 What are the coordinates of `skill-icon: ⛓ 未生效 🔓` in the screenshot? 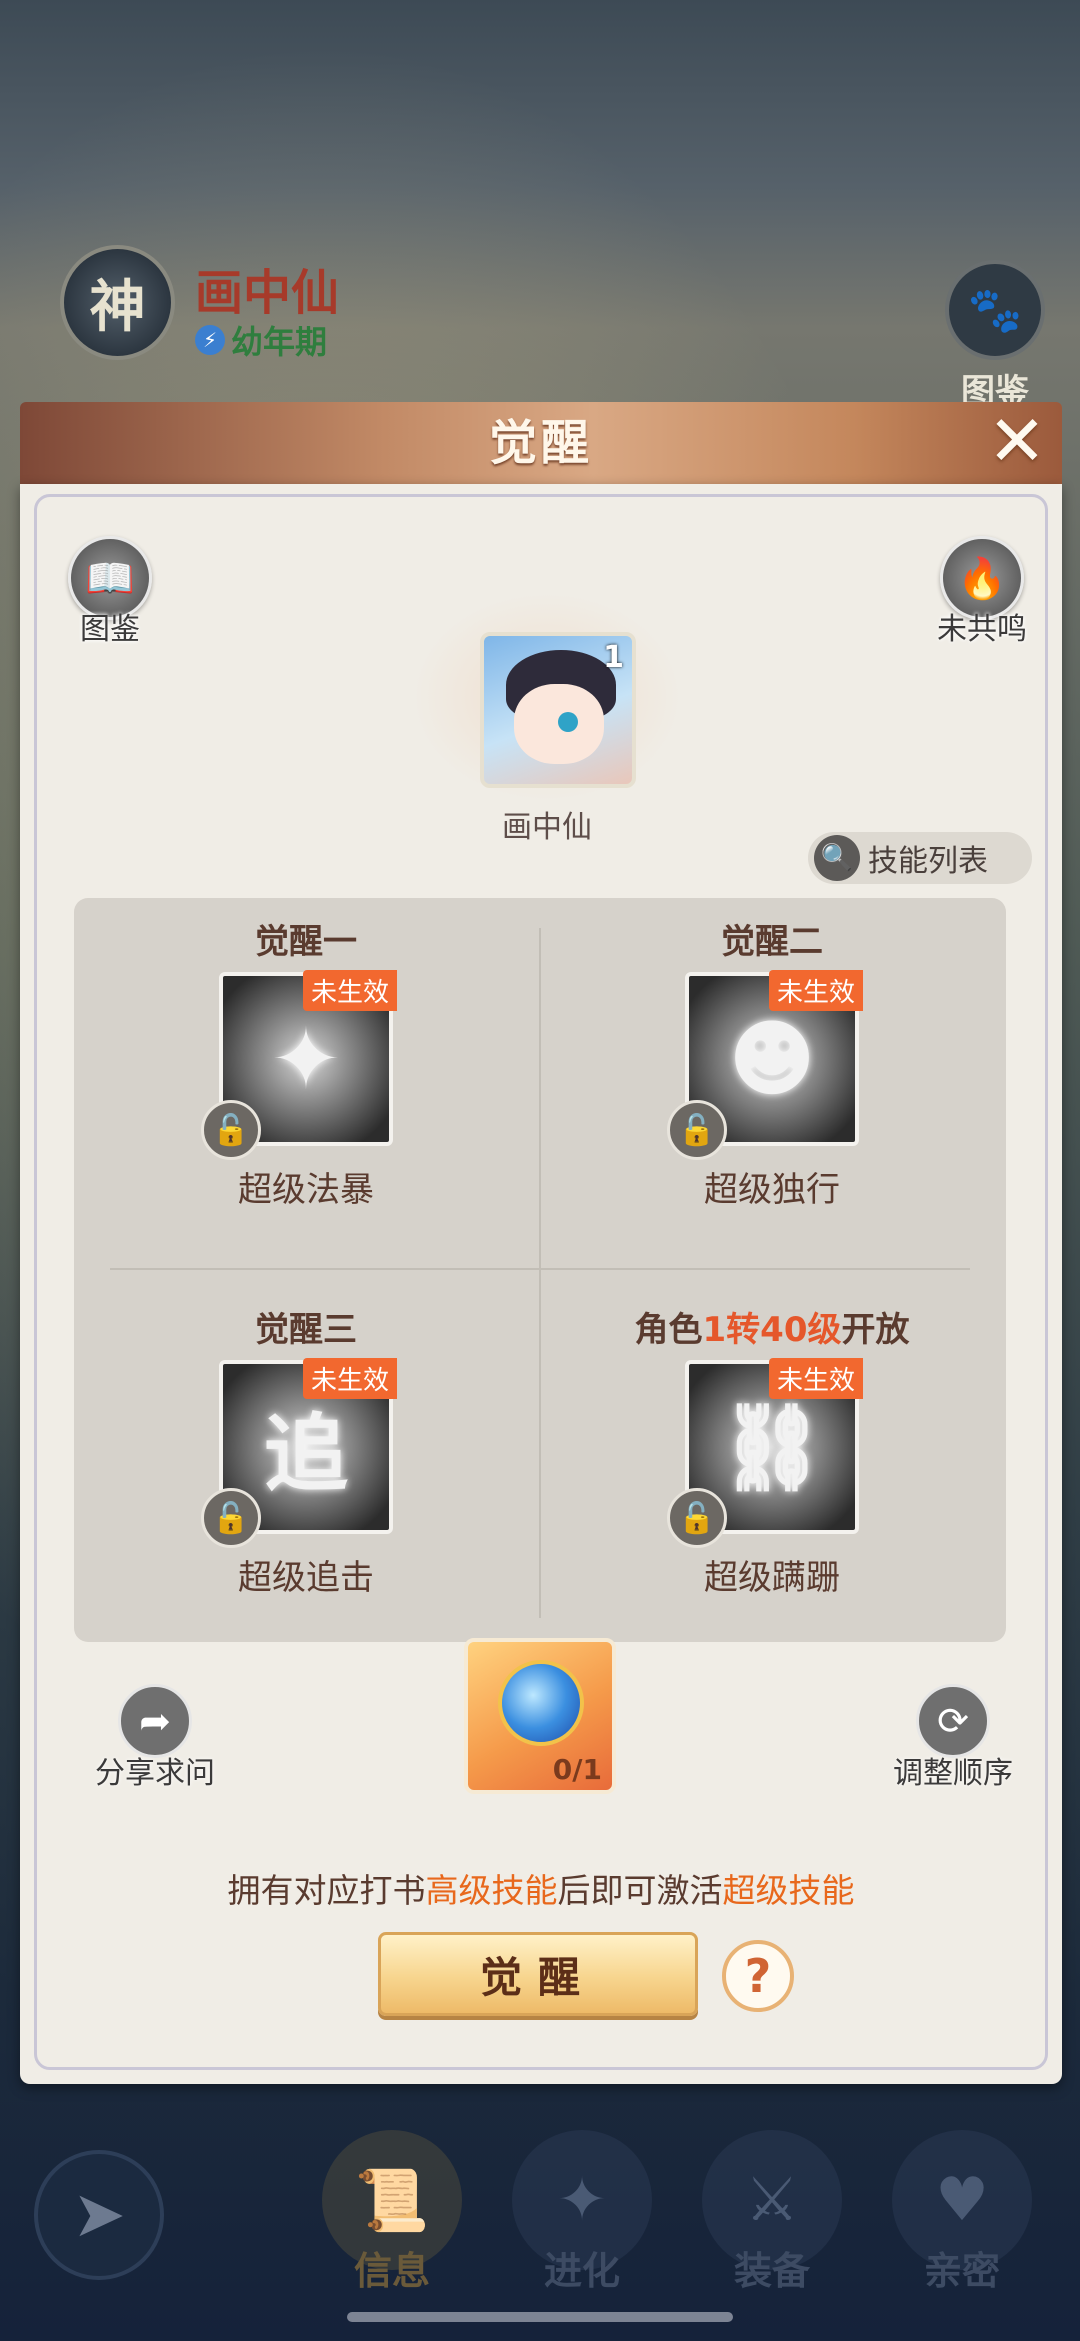 It's located at (765, 1453).